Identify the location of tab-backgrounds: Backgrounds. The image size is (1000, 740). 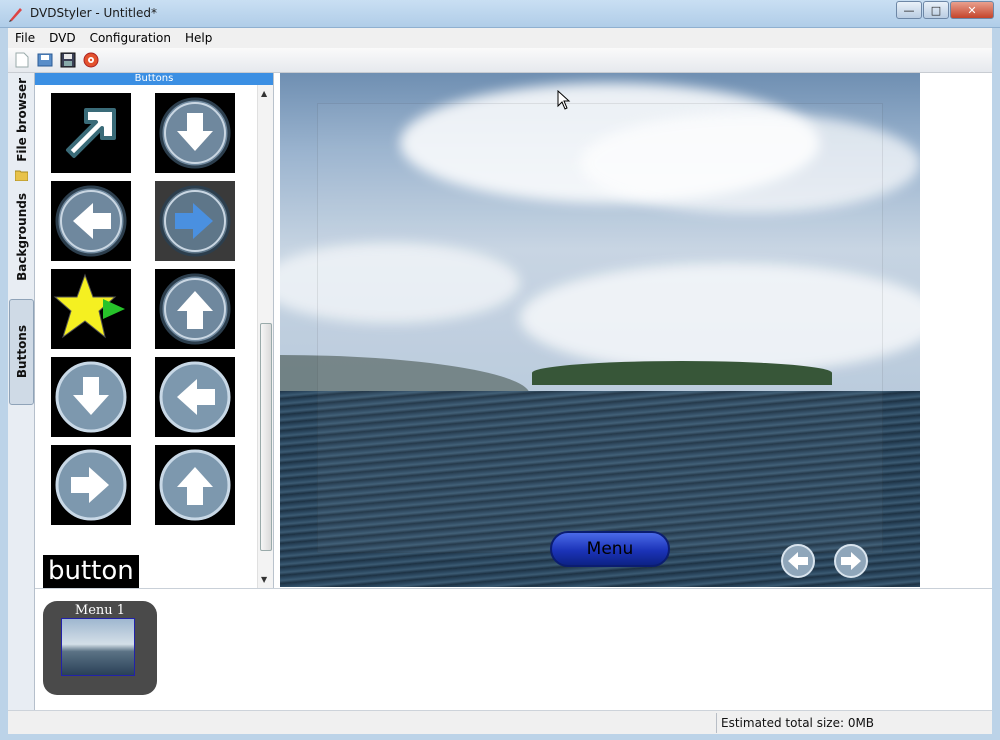
(21, 237).